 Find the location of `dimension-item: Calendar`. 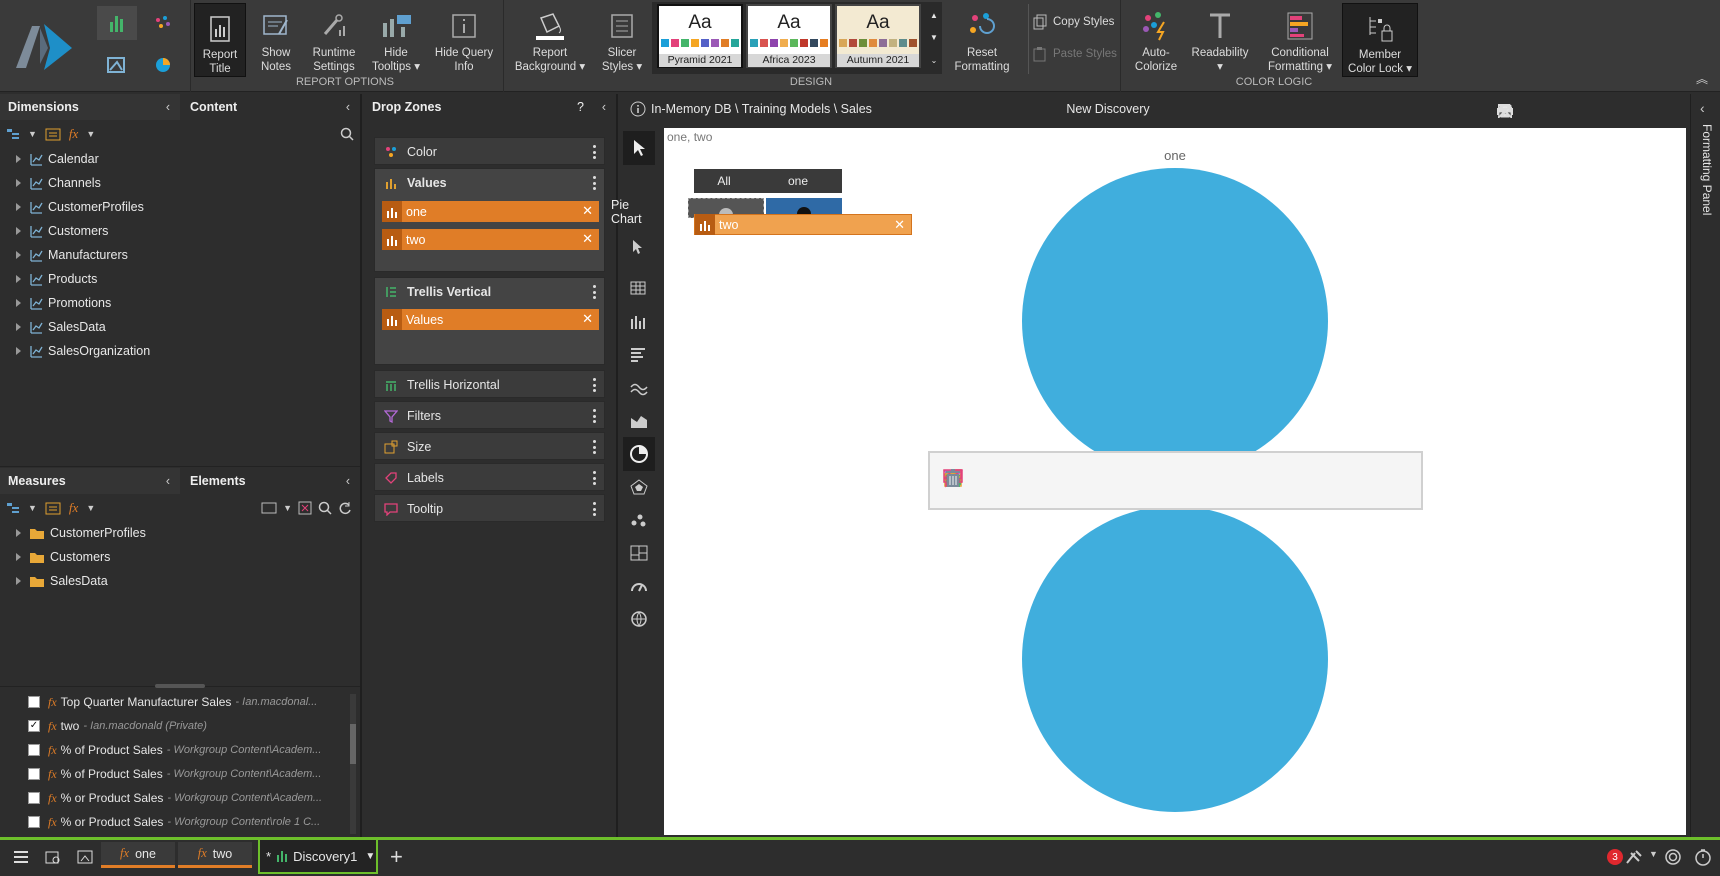

dimension-item: Calendar is located at coordinates (49, 159).